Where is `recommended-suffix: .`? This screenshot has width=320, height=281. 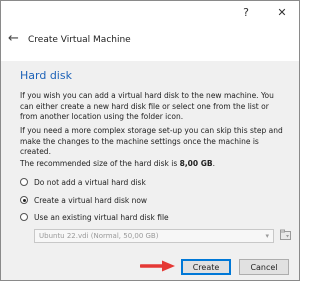
recommended-suffix: . is located at coordinates (213, 163).